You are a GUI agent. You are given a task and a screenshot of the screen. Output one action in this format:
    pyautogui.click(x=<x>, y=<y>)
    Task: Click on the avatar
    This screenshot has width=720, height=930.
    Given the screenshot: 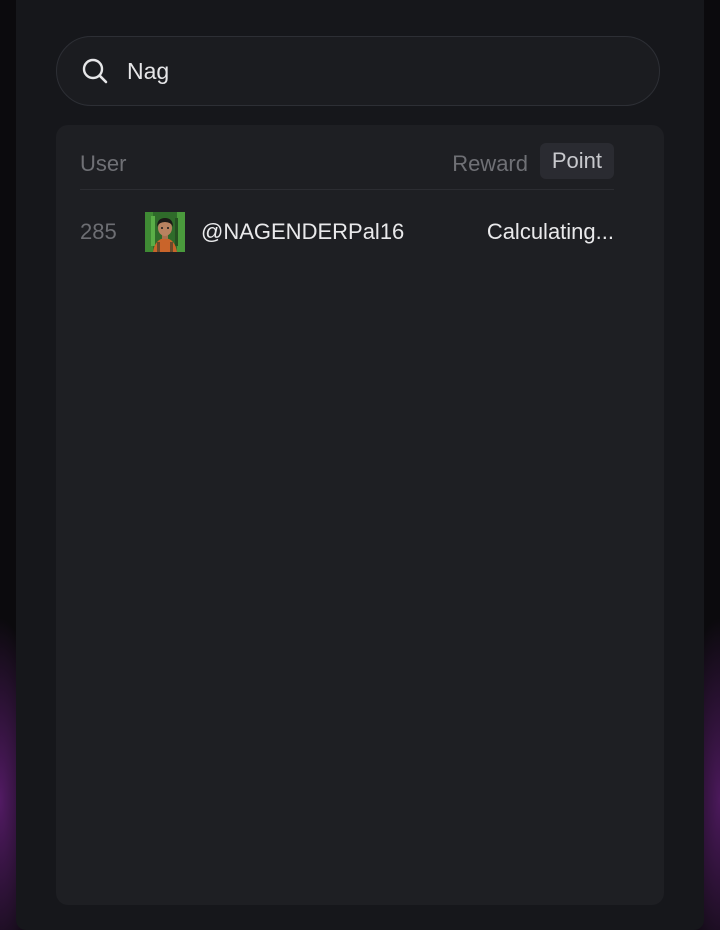 What is the action you would take?
    pyautogui.click(x=165, y=232)
    